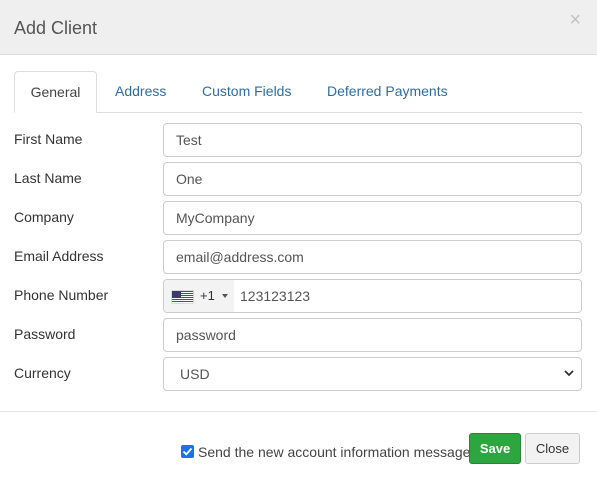 This screenshot has width=597, height=481. I want to click on us-flag-icon, so click(182, 297).